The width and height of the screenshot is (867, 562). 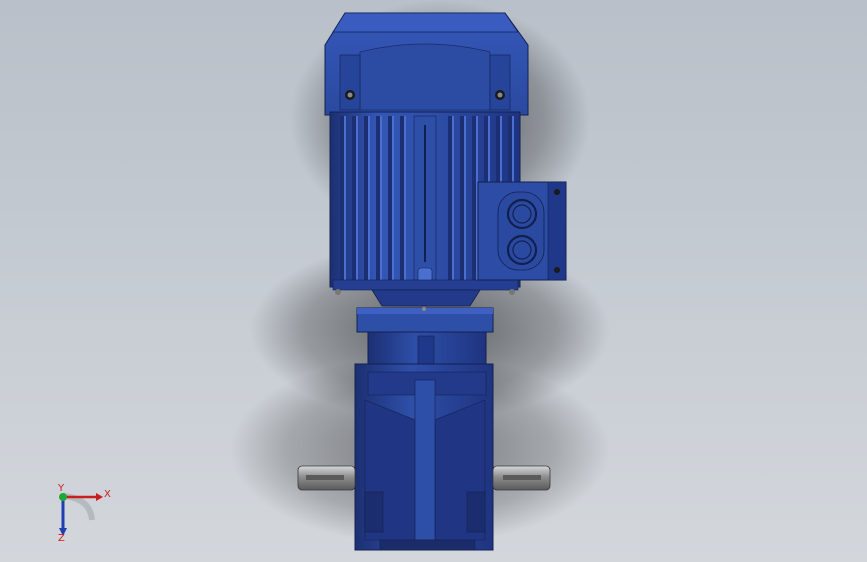 What do you see at coordinates (326, 478) in the screenshot?
I see `output-shaft-left` at bounding box center [326, 478].